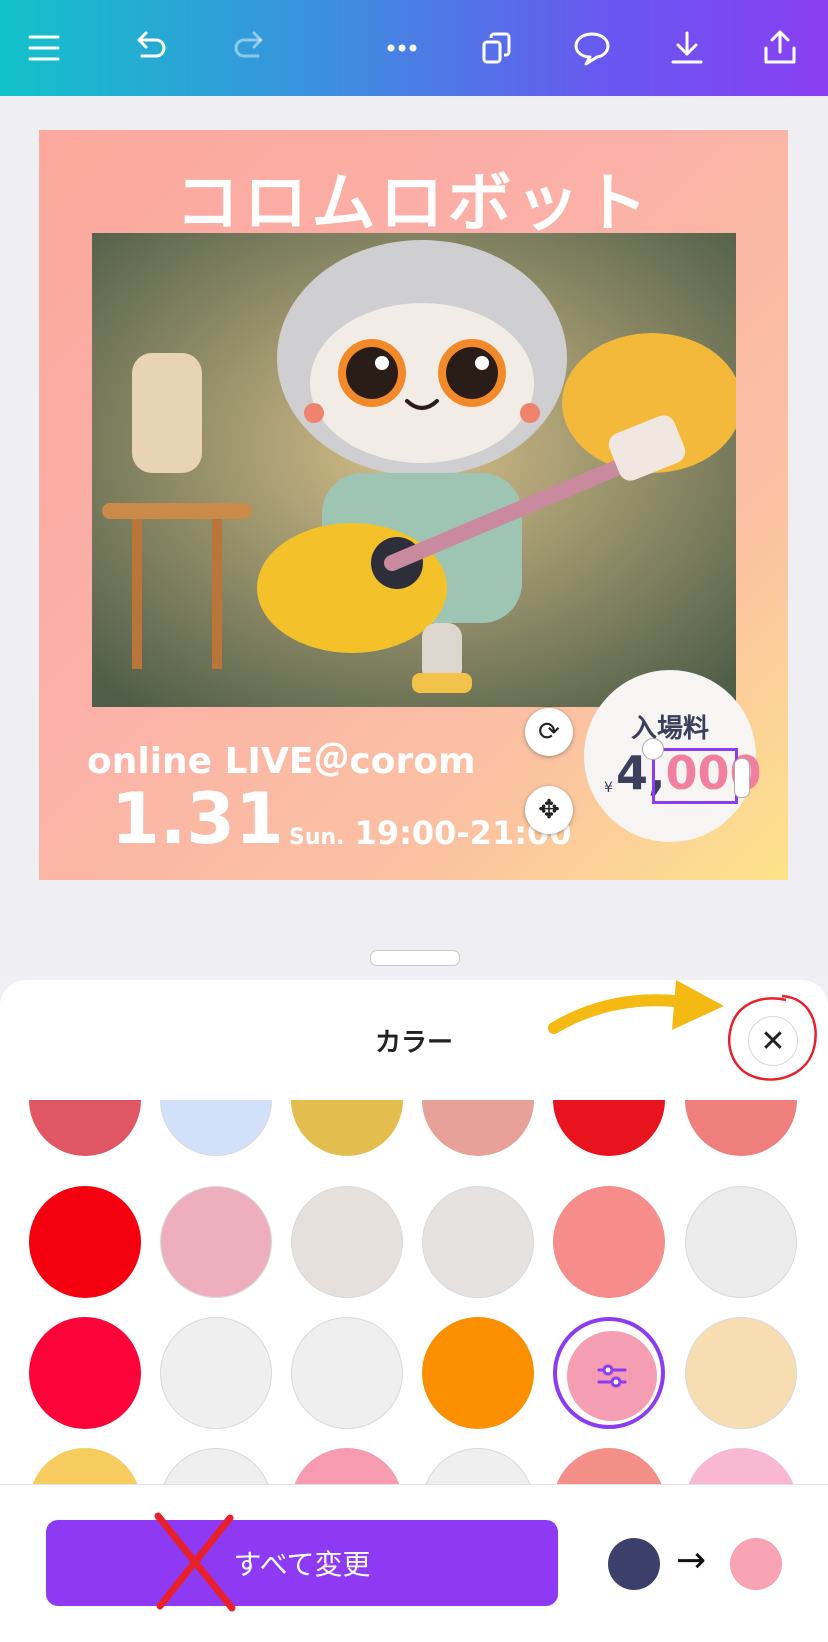 The image size is (828, 1642). Describe the element at coordinates (742, 778) in the screenshot. I see `selection-handle-right` at that location.